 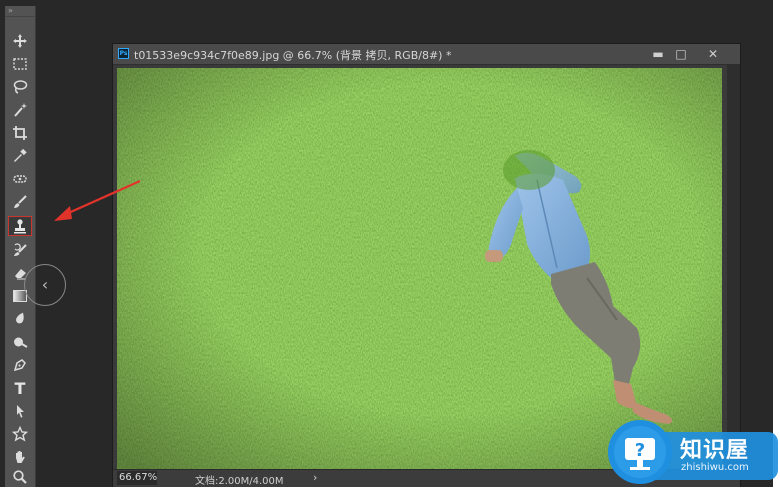 I want to click on brush-tool, so click(x=20, y=202).